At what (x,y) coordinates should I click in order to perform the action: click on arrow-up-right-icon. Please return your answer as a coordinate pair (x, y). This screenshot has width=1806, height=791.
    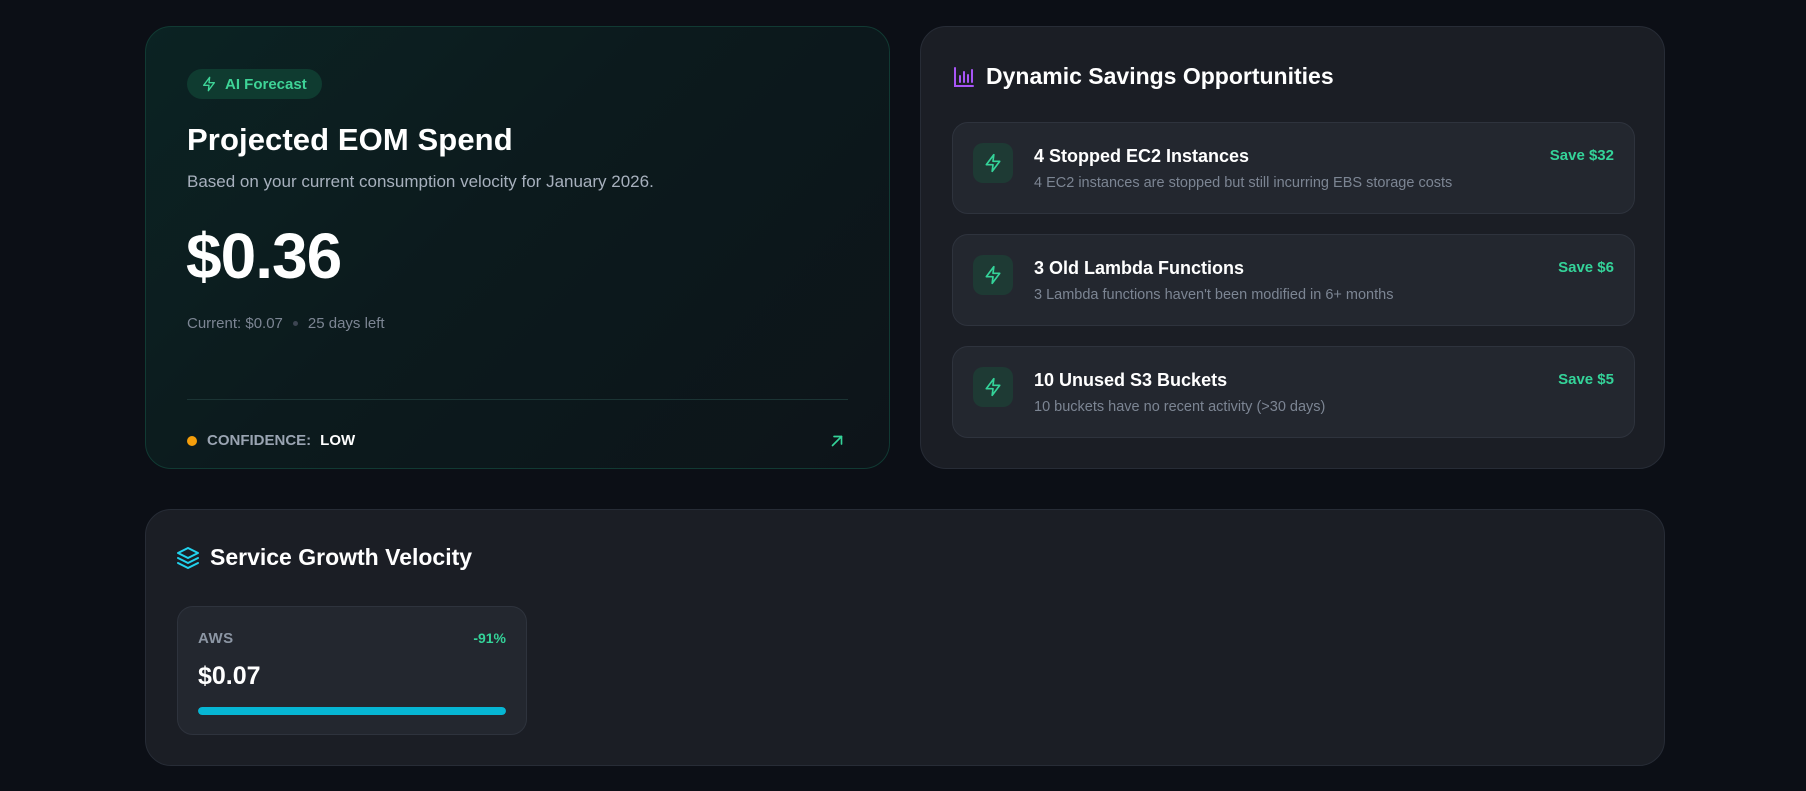
    Looking at the image, I should click on (837, 441).